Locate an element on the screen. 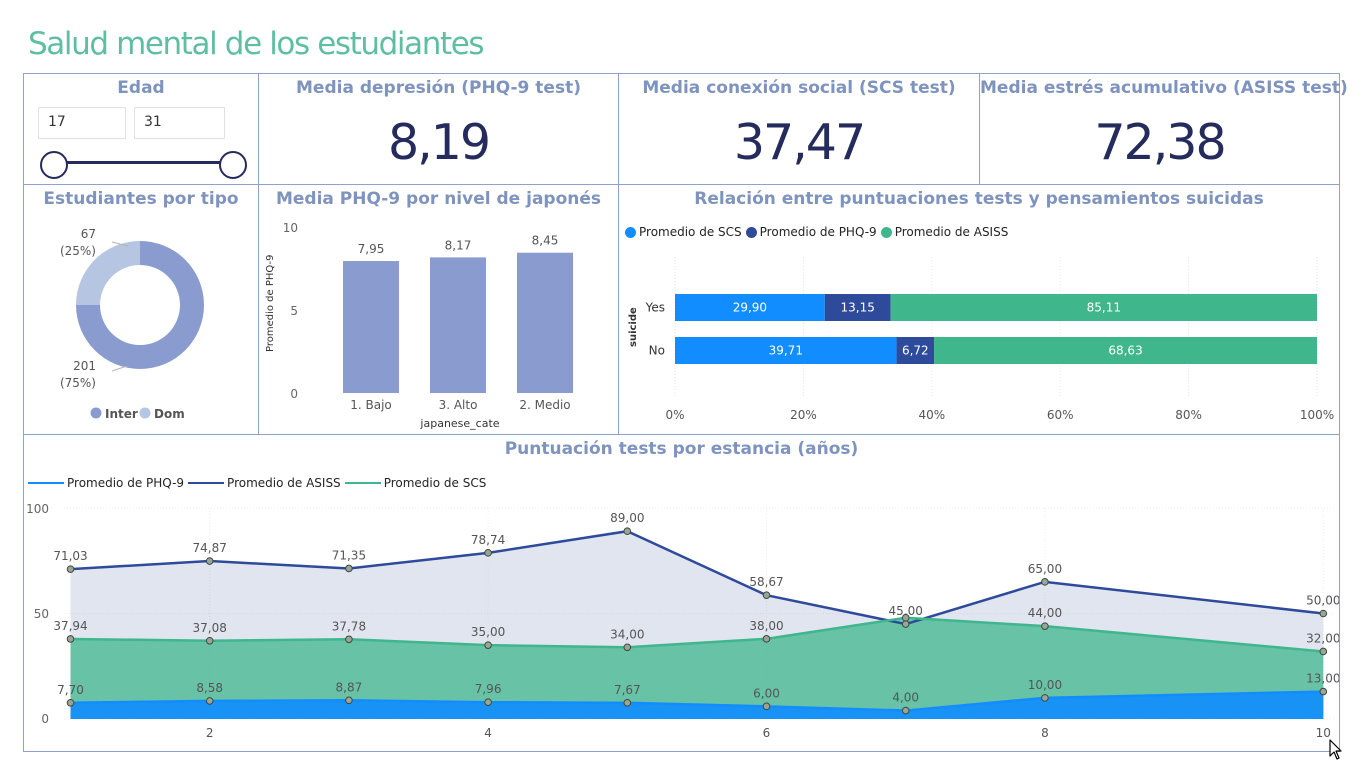 The image size is (1368, 761). kpi-value-scs: 37,47 is located at coordinates (799, 142).